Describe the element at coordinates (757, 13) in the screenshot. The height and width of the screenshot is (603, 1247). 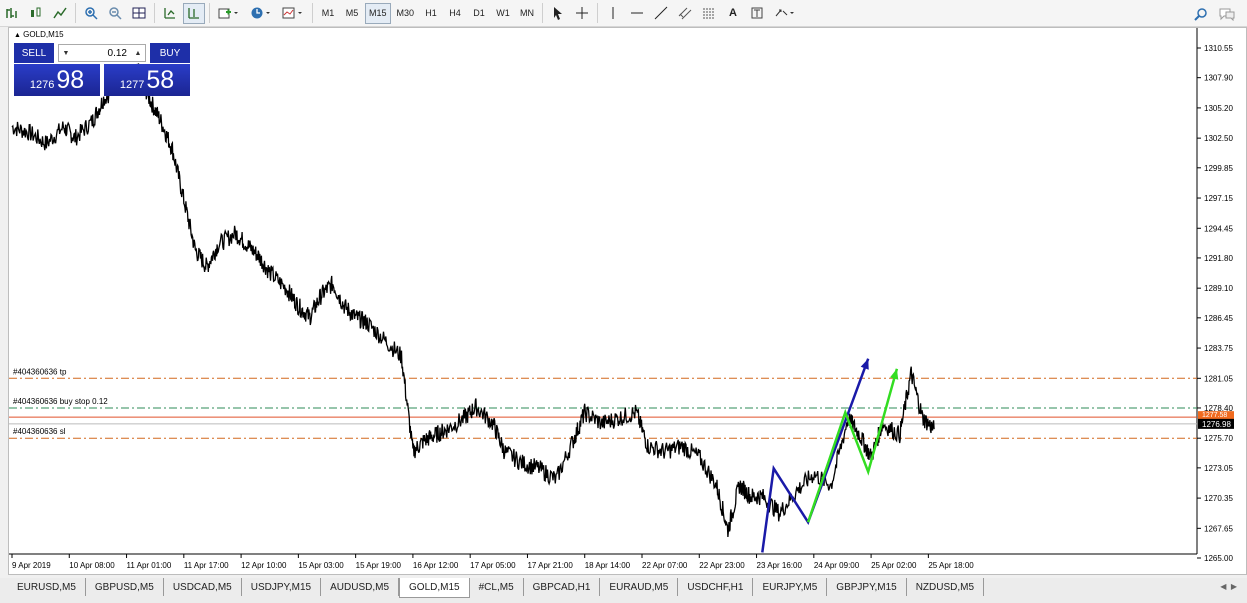
I see `text-label-icon` at that location.